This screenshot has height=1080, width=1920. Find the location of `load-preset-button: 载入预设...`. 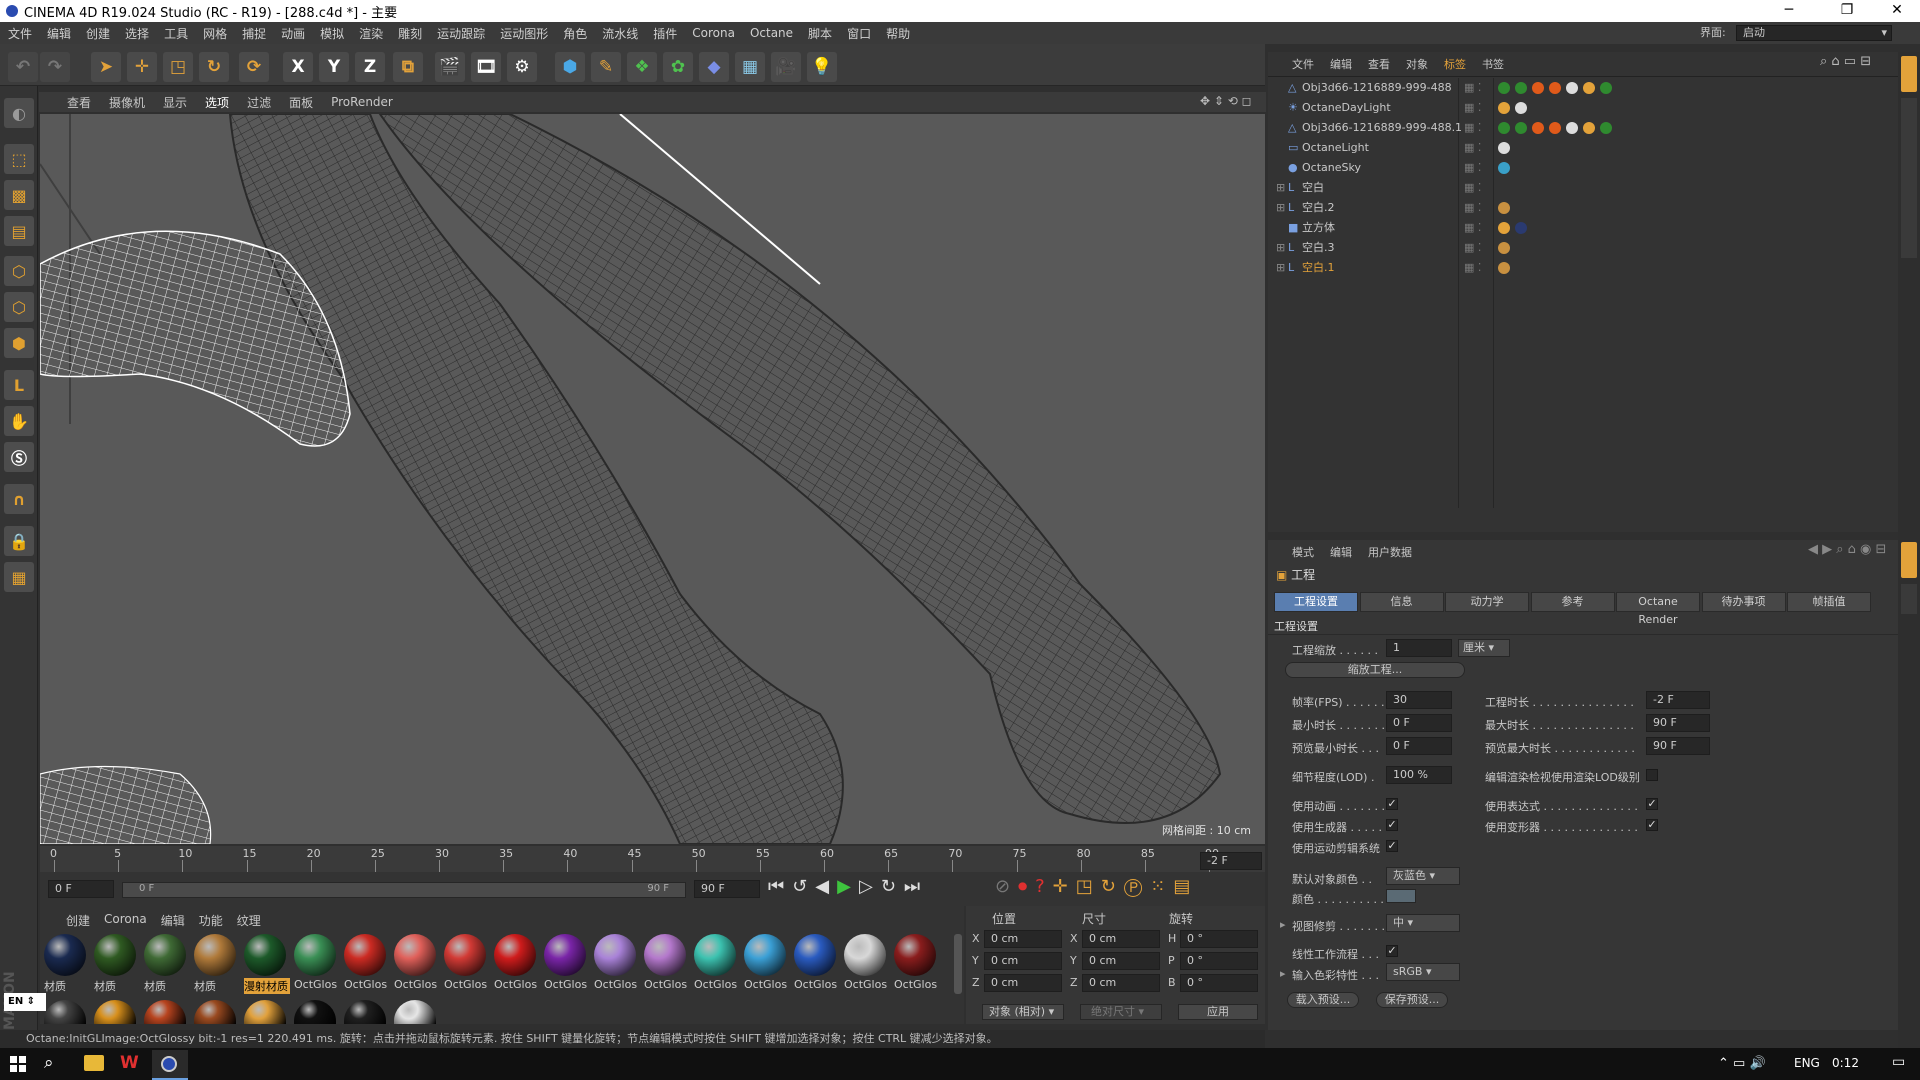

load-preset-button: 载入预设... is located at coordinates (1323, 1000).